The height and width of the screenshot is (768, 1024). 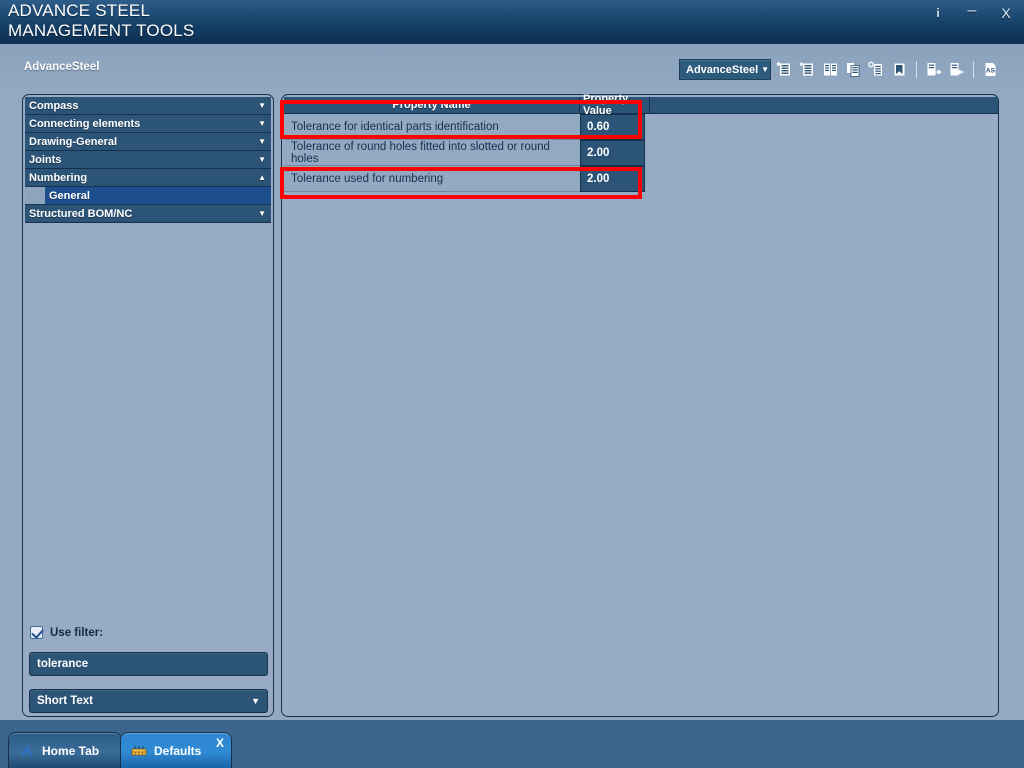 I want to click on column-header-filler, so click(x=824, y=105).